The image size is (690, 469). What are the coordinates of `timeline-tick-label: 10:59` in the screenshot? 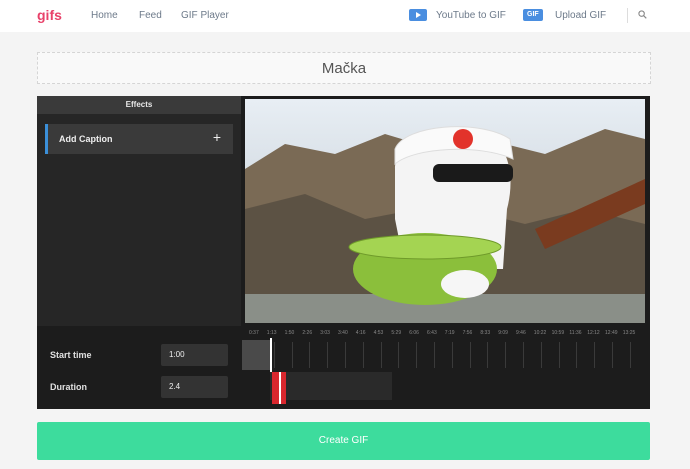 It's located at (558, 333).